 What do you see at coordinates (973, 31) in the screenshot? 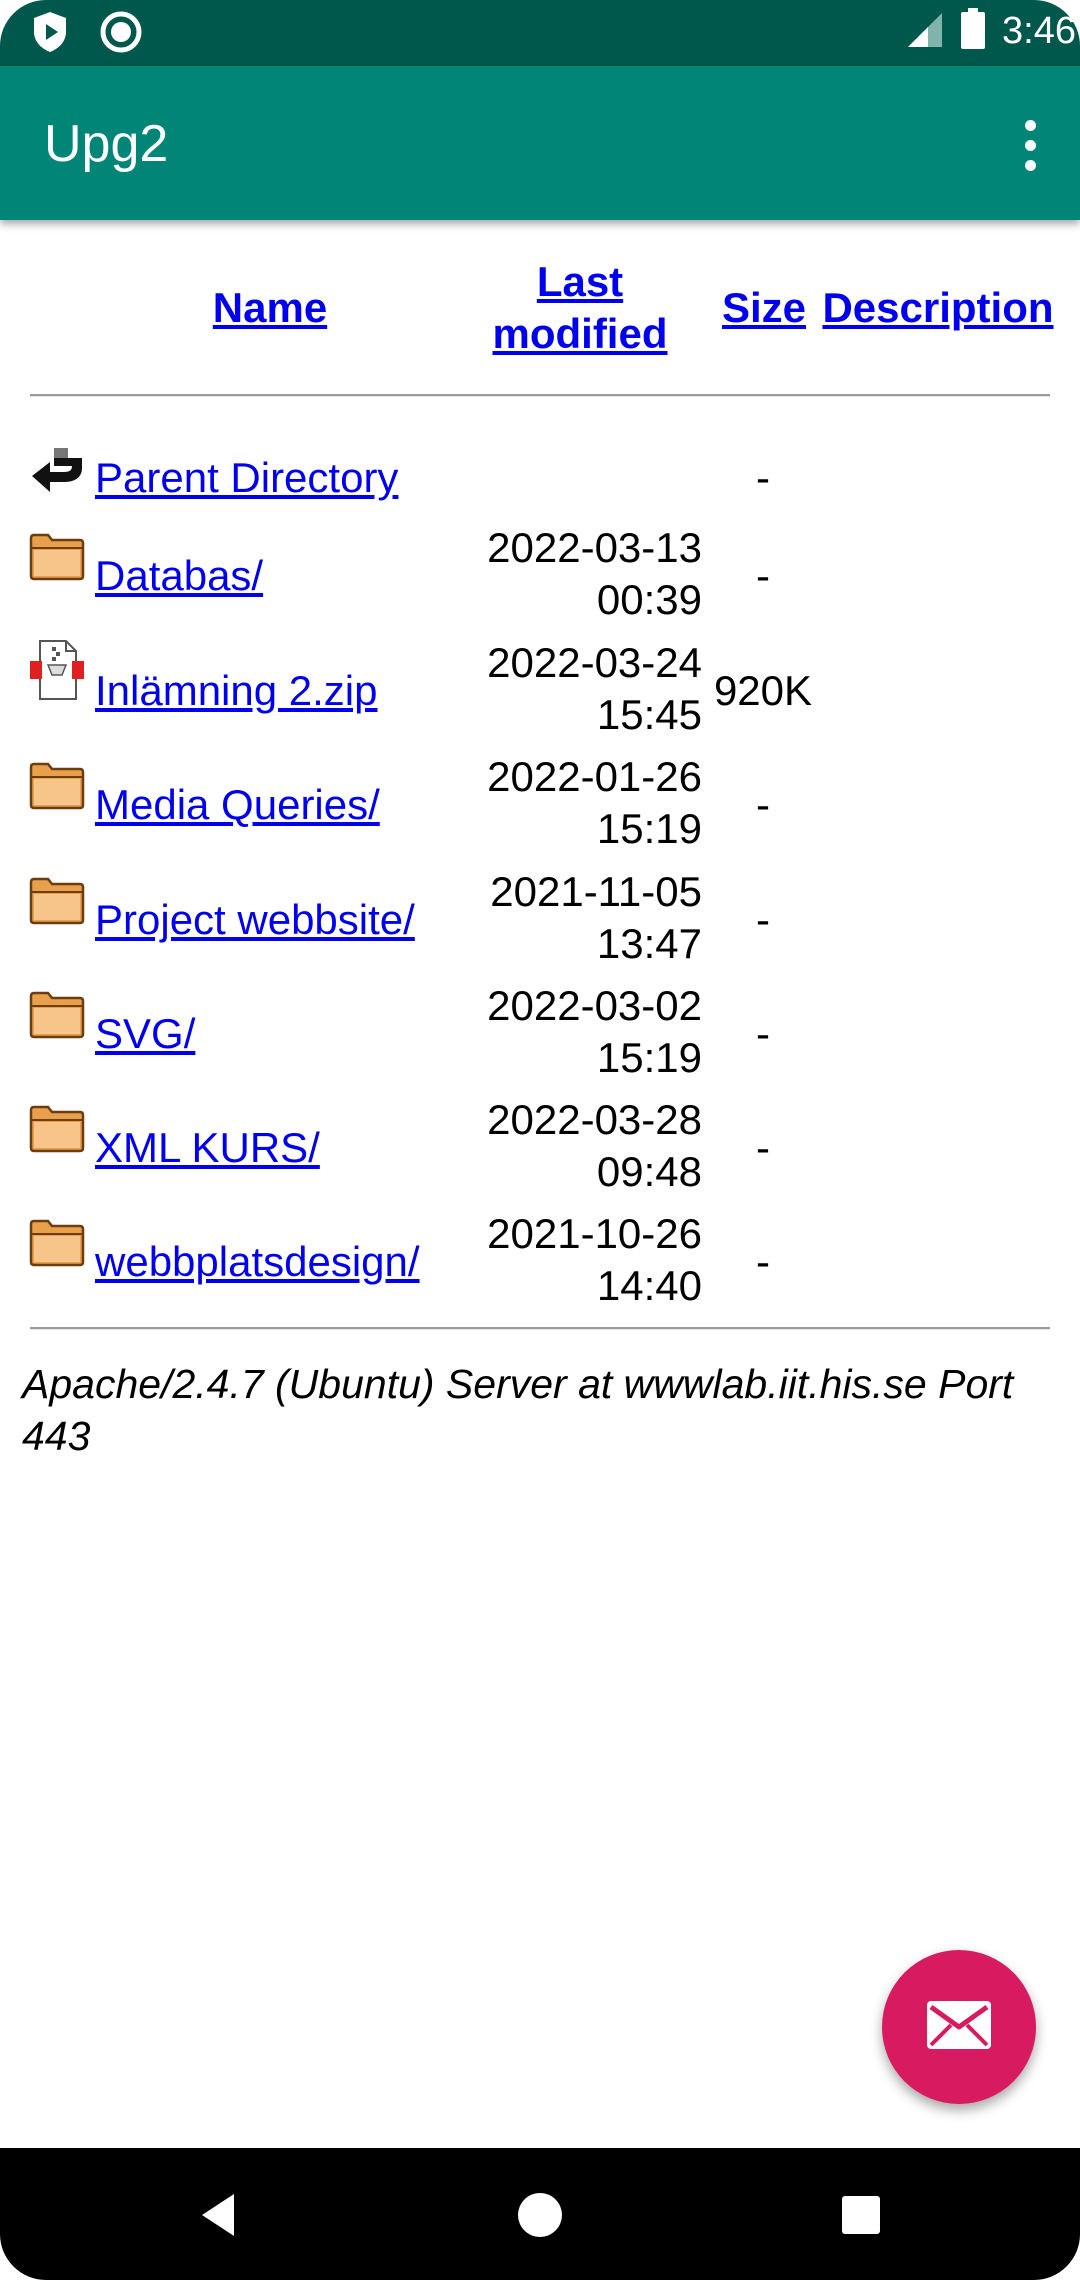
I see `battery-icon` at bounding box center [973, 31].